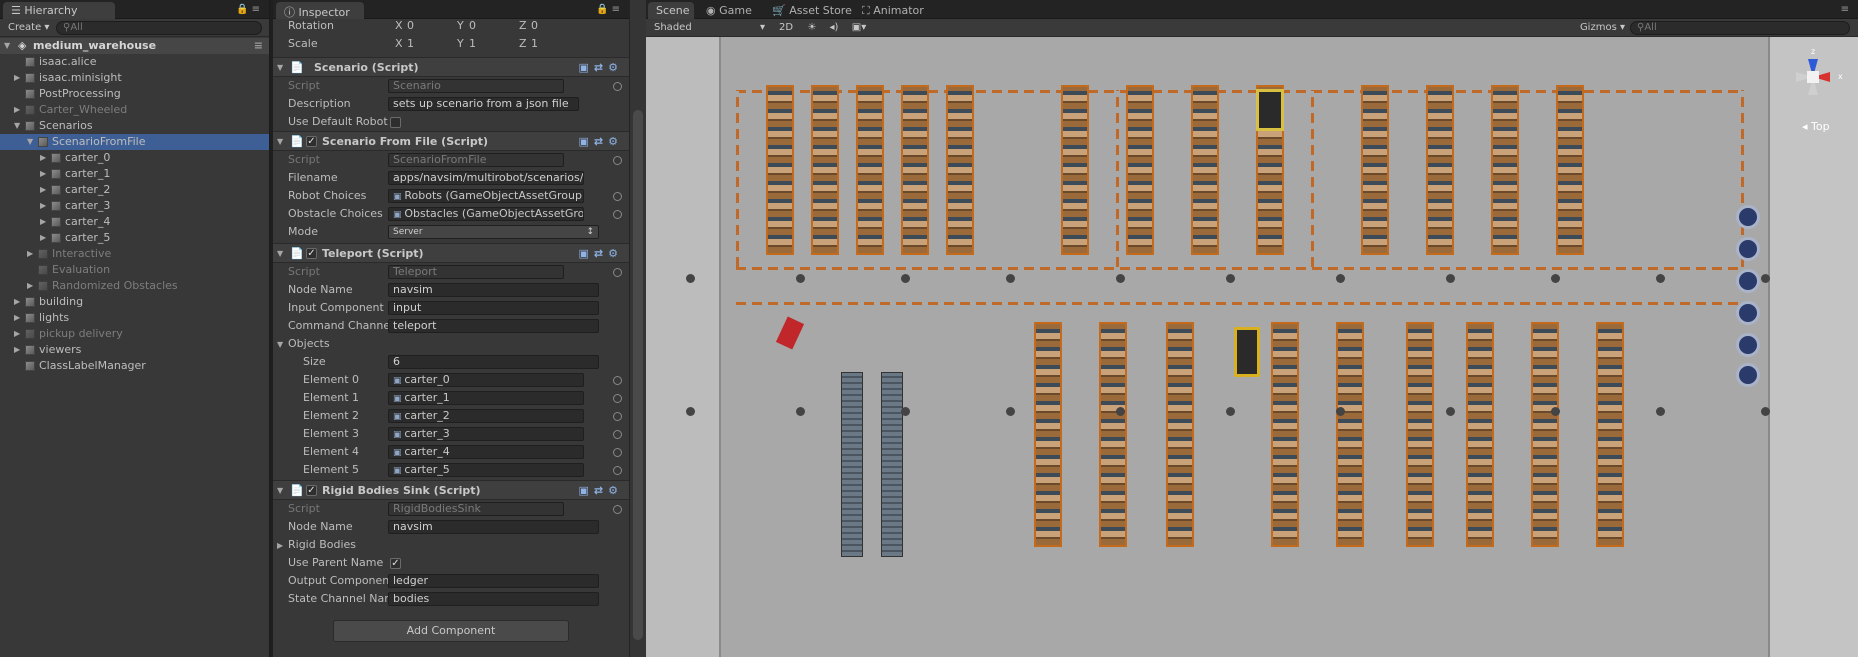  What do you see at coordinates (483, 104) in the screenshot?
I see `description-field: sets up scenario from a json file` at bounding box center [483, 104].